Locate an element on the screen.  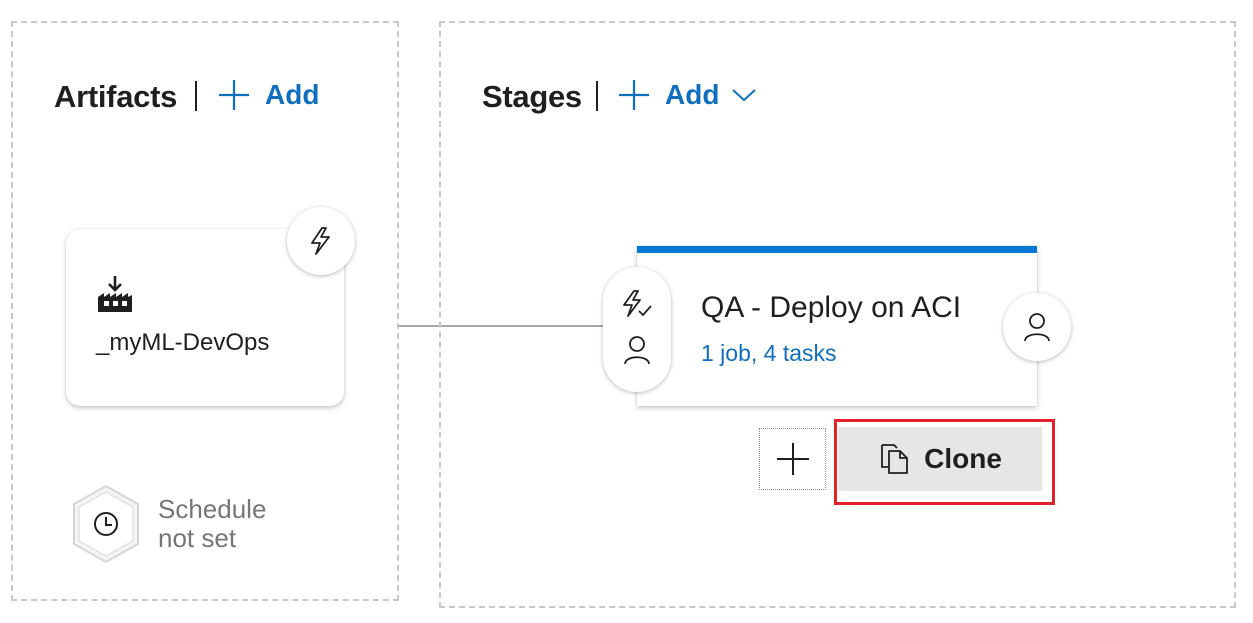
schedule-status: Schedule not set is located at coordinates (212, 524).